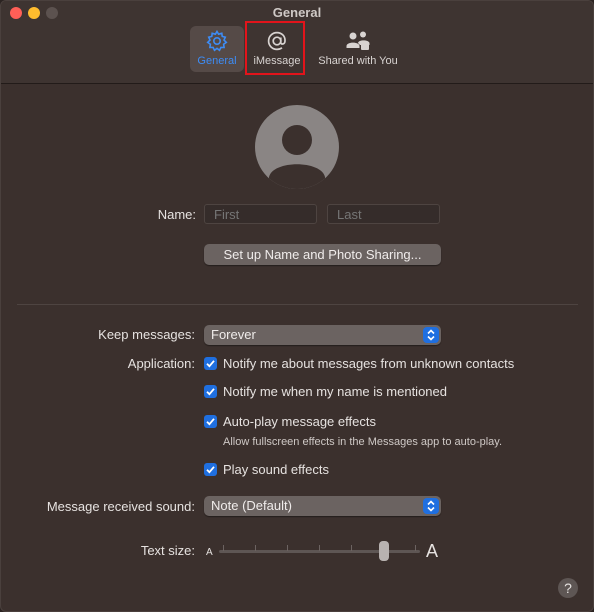 This screenshot has height=612, width=594. What do you see at coordinates (251, 505) in the screenshot?
I see `message-received-sound-value: Note (Default)` at bounding box center [251, 505].